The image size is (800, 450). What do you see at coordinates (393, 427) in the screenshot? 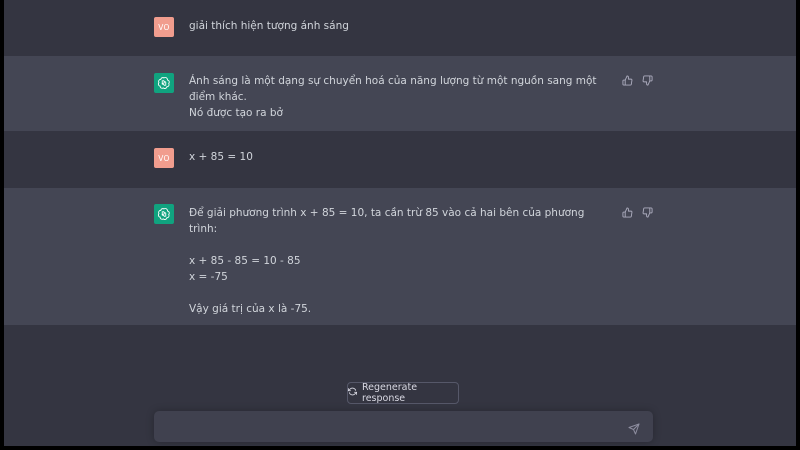
I see `message-input` at bounding box center [393, 427].